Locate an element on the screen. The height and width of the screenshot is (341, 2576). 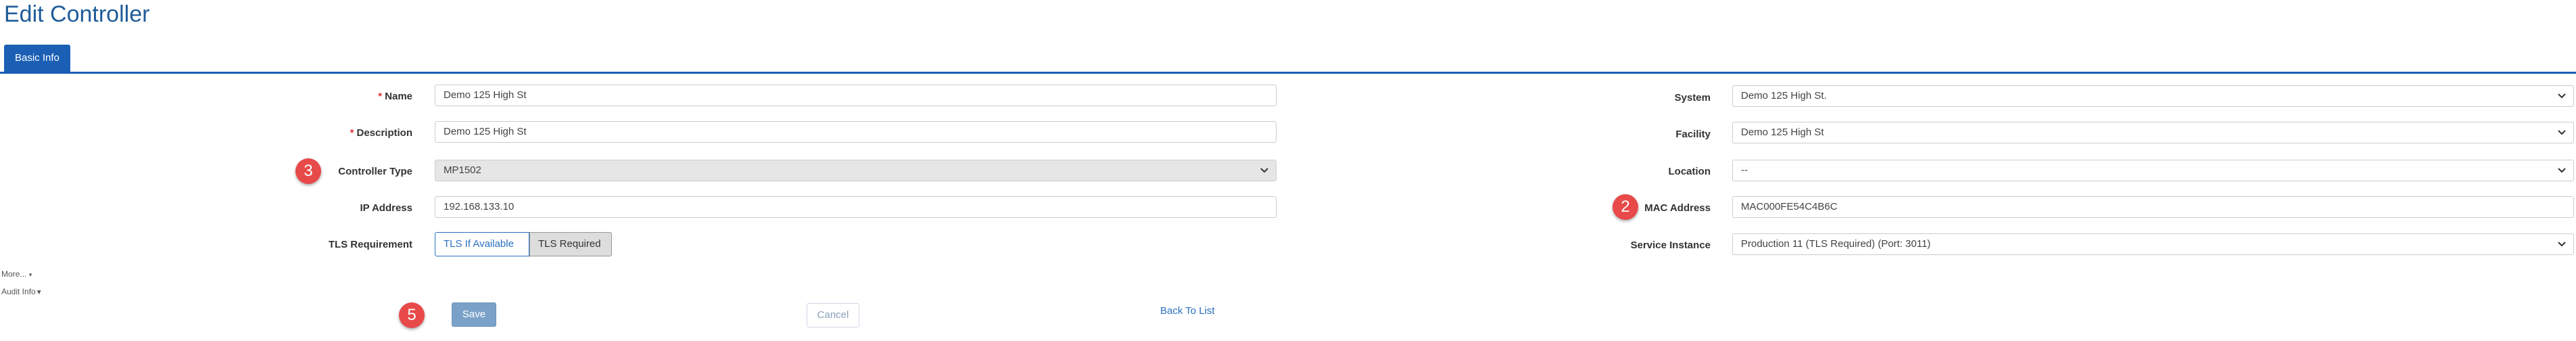
system-select: Demo 125 High St. is located at coordinates (2153, 96).